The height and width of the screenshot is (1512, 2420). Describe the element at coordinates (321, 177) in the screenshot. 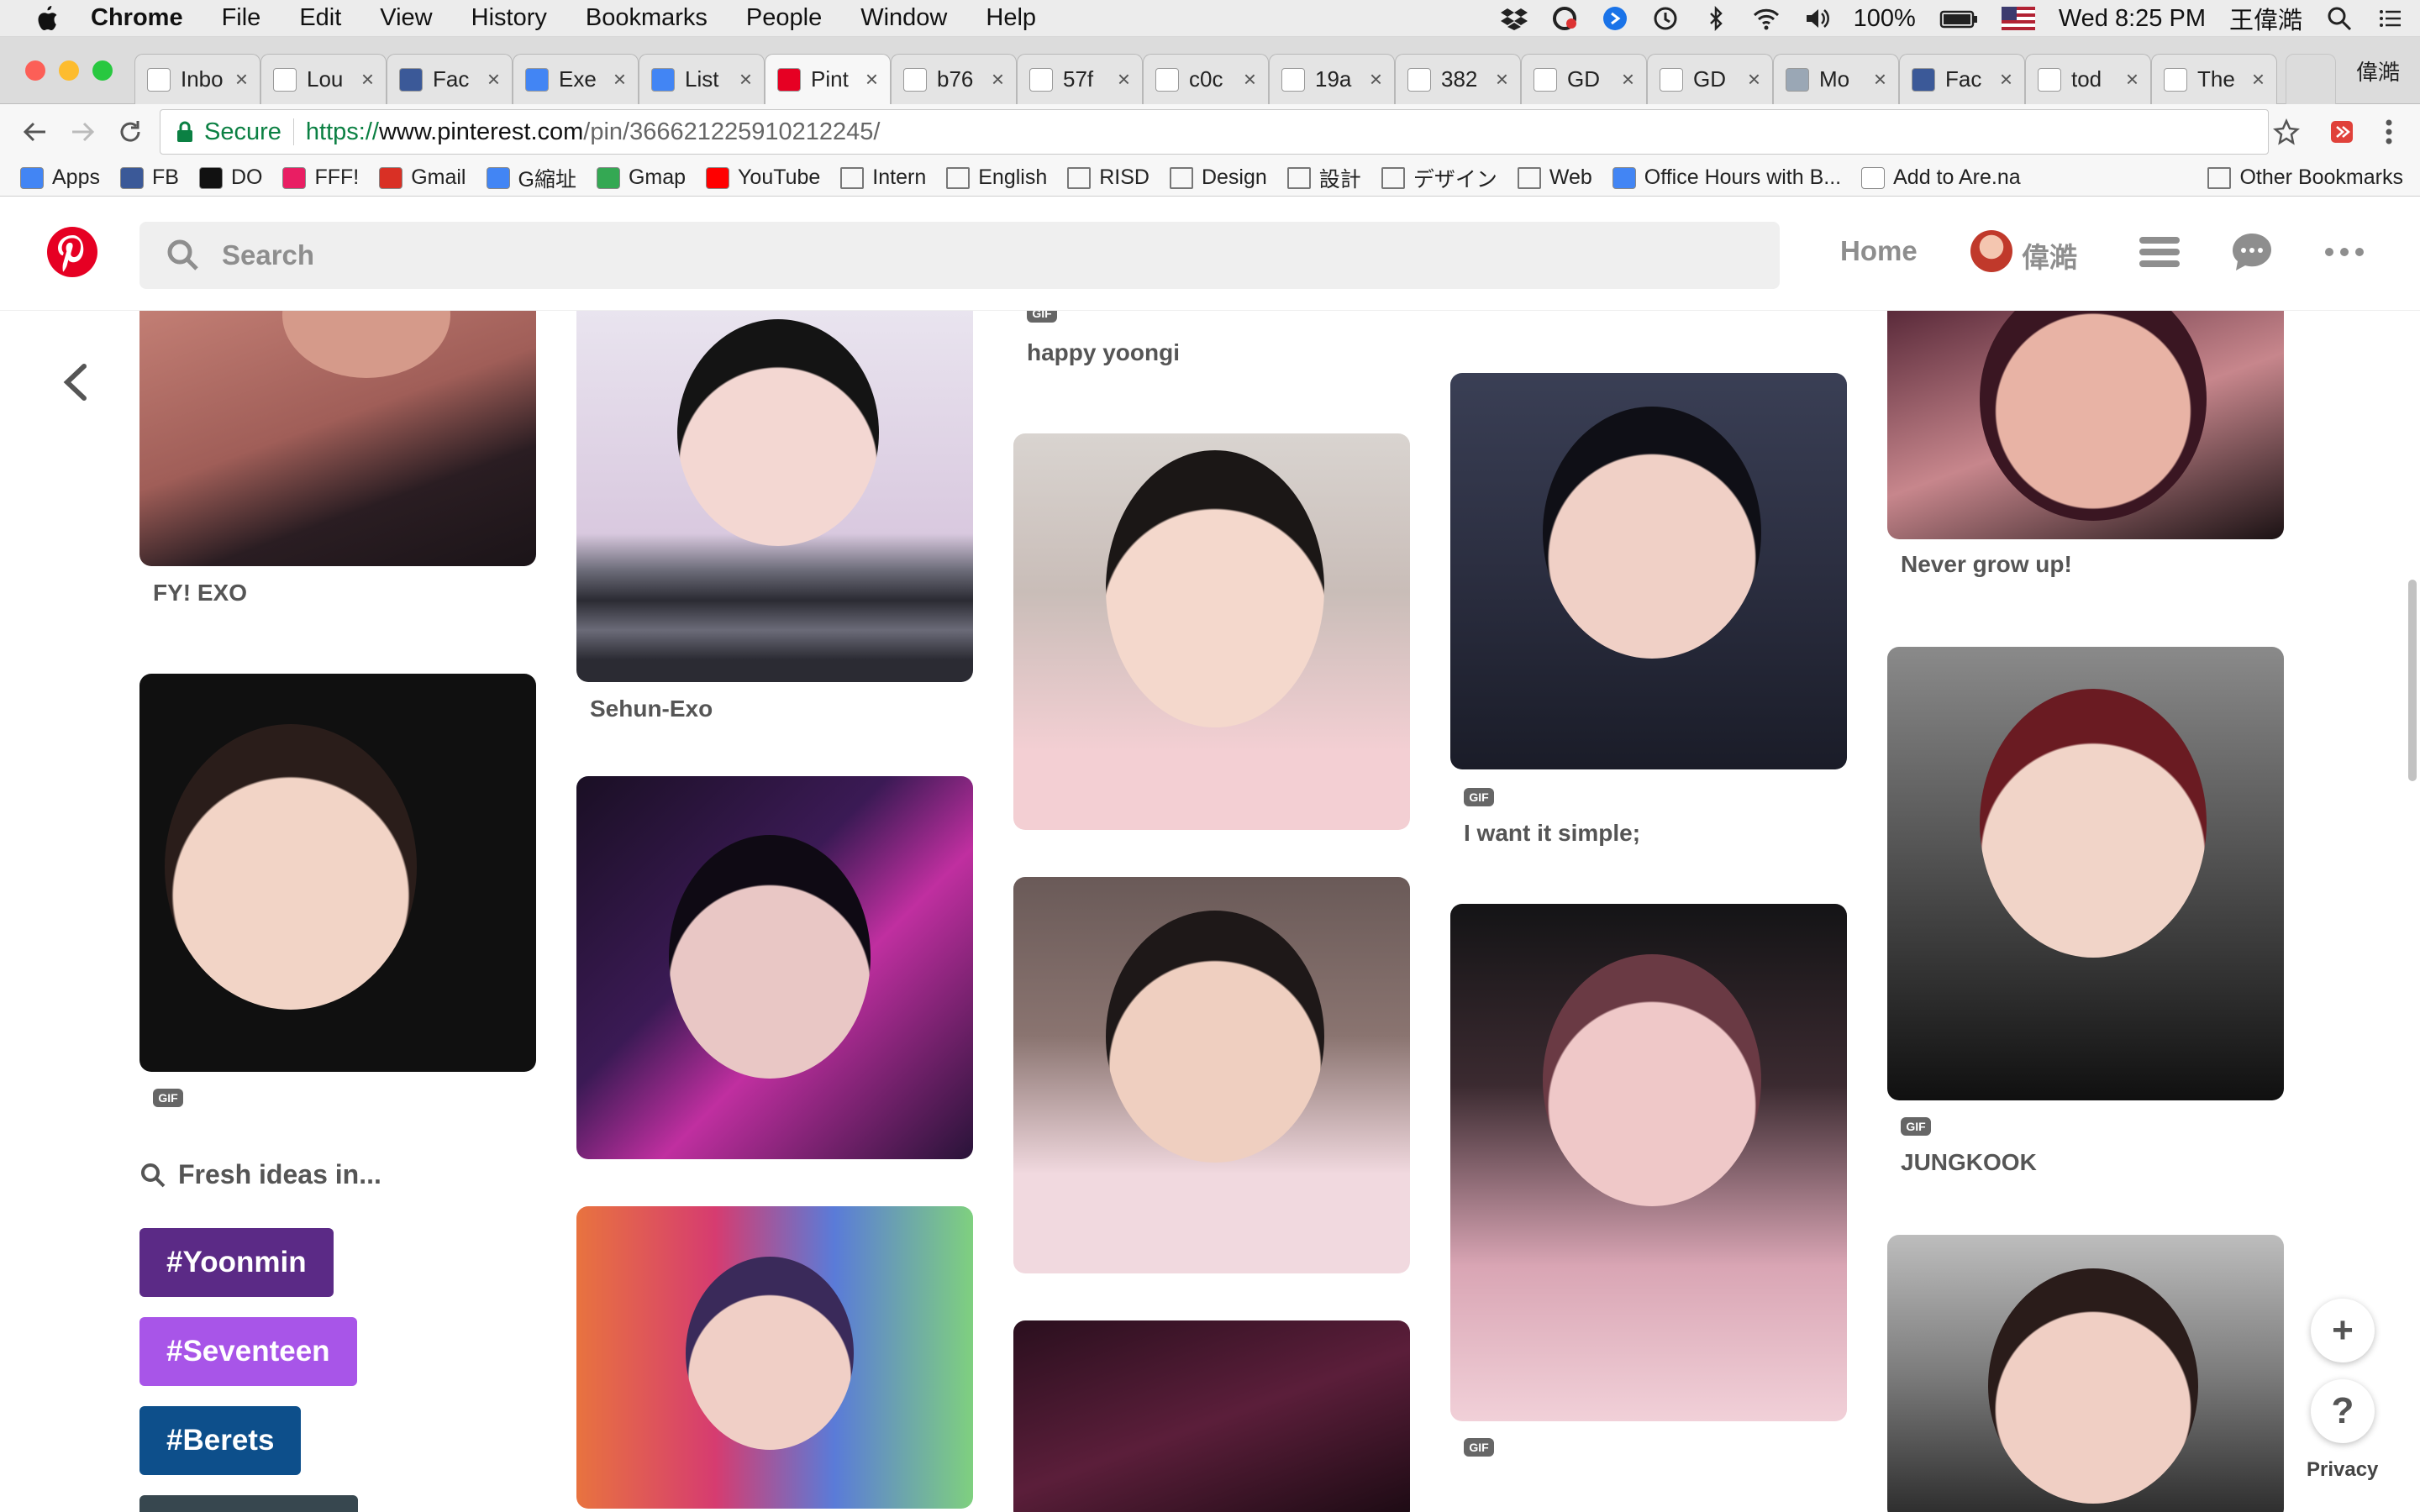

I see `bookmark-item: FFF!` at that location.